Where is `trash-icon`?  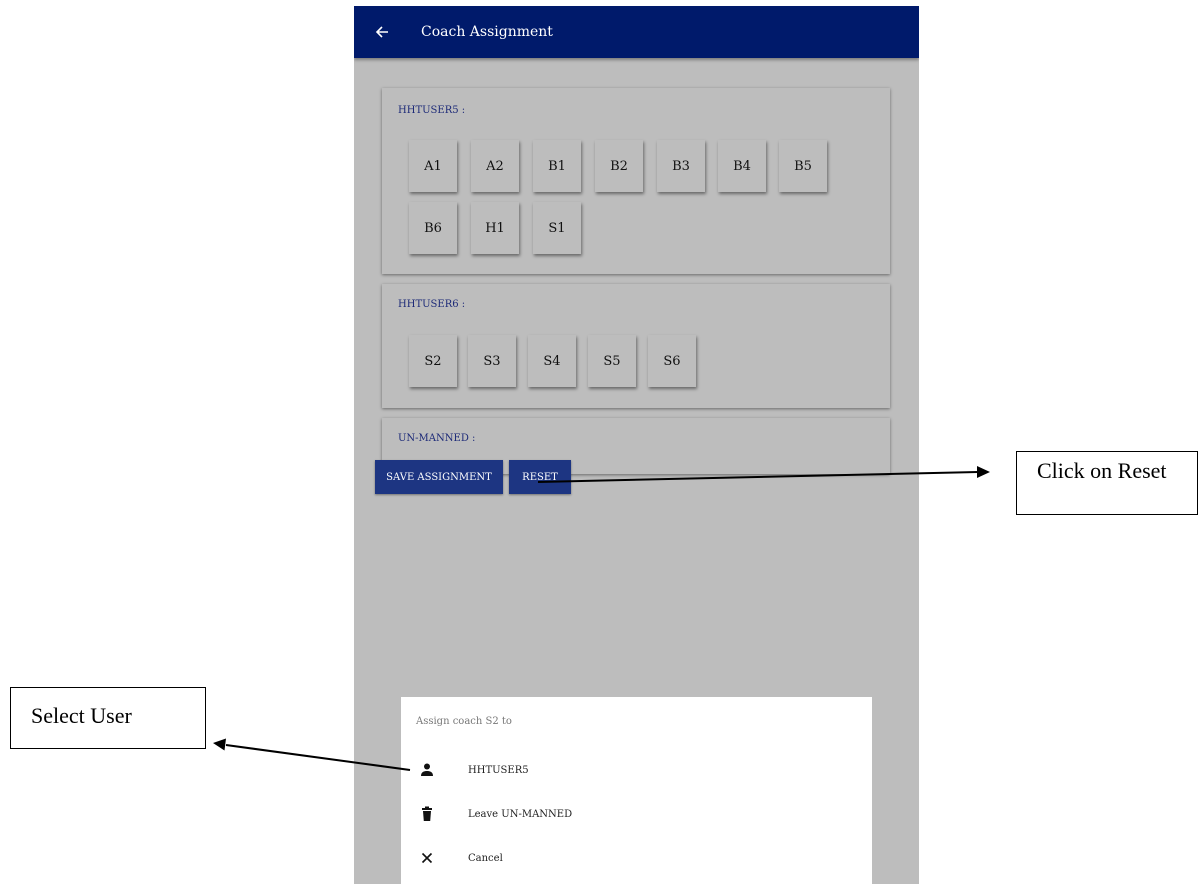 trash-icon is located at coordinates (427, 813).